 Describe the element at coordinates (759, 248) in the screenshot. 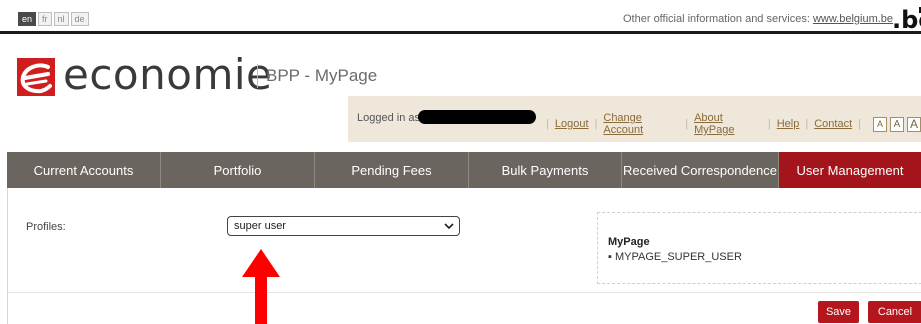

I see `permissions-box: MyPage ▪ MYPAGE_SUPER_USER` at that location.